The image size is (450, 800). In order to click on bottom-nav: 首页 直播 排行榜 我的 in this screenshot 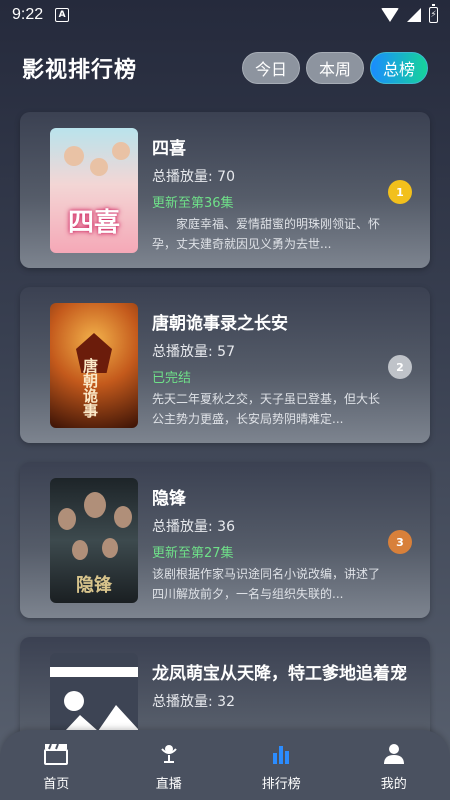, I will do `click(225, 765)`.